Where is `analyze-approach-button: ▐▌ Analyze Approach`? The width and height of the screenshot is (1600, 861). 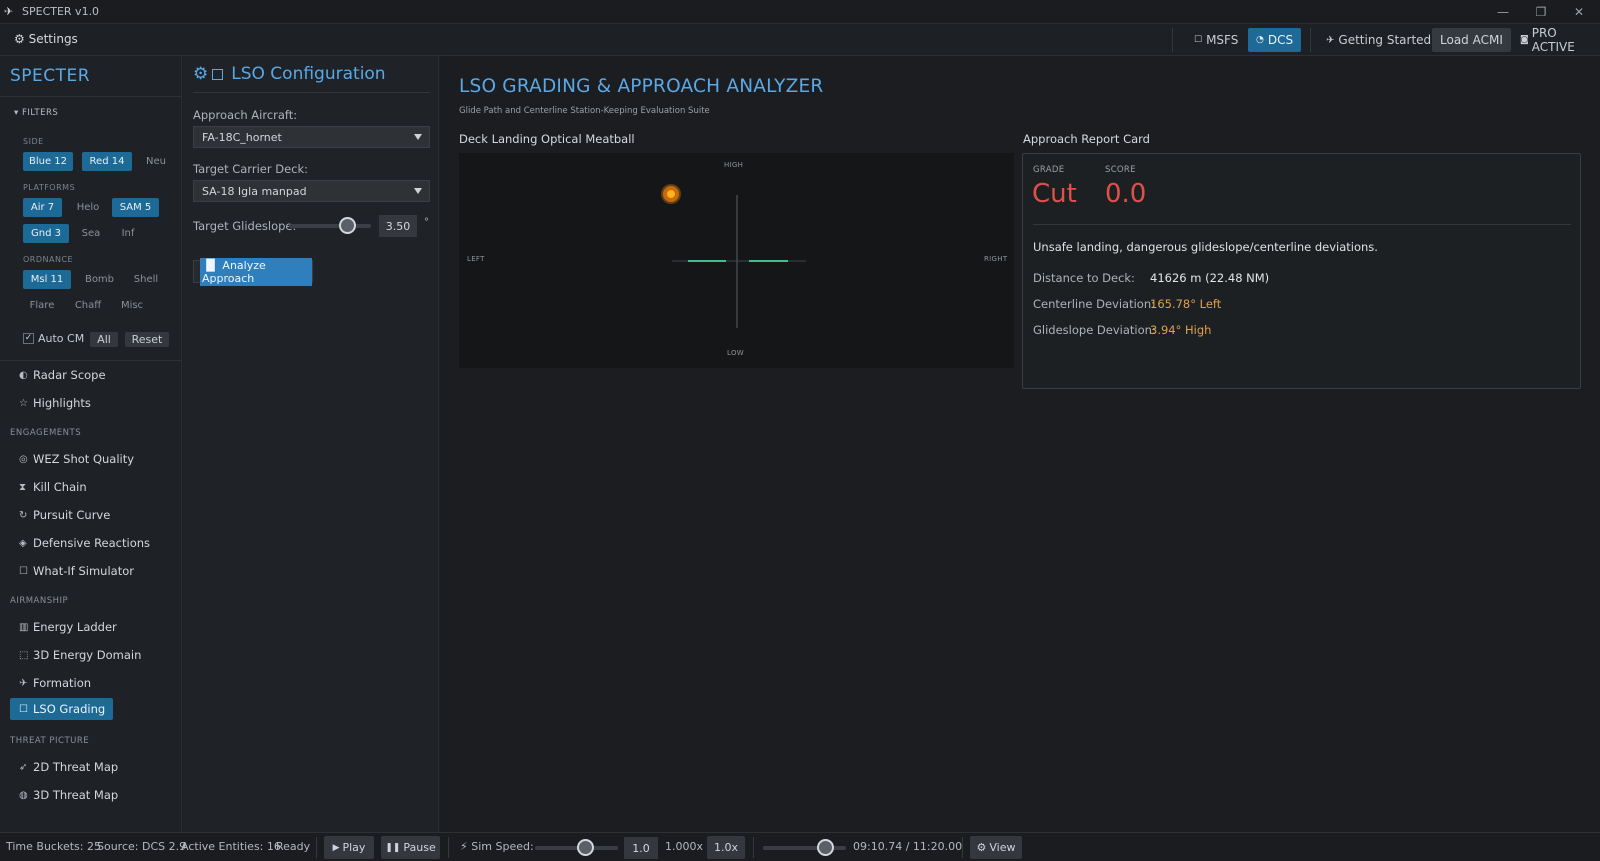
analyze-approach-button: ▐▌ Analyze Approach is located at coordinates (253, 271).